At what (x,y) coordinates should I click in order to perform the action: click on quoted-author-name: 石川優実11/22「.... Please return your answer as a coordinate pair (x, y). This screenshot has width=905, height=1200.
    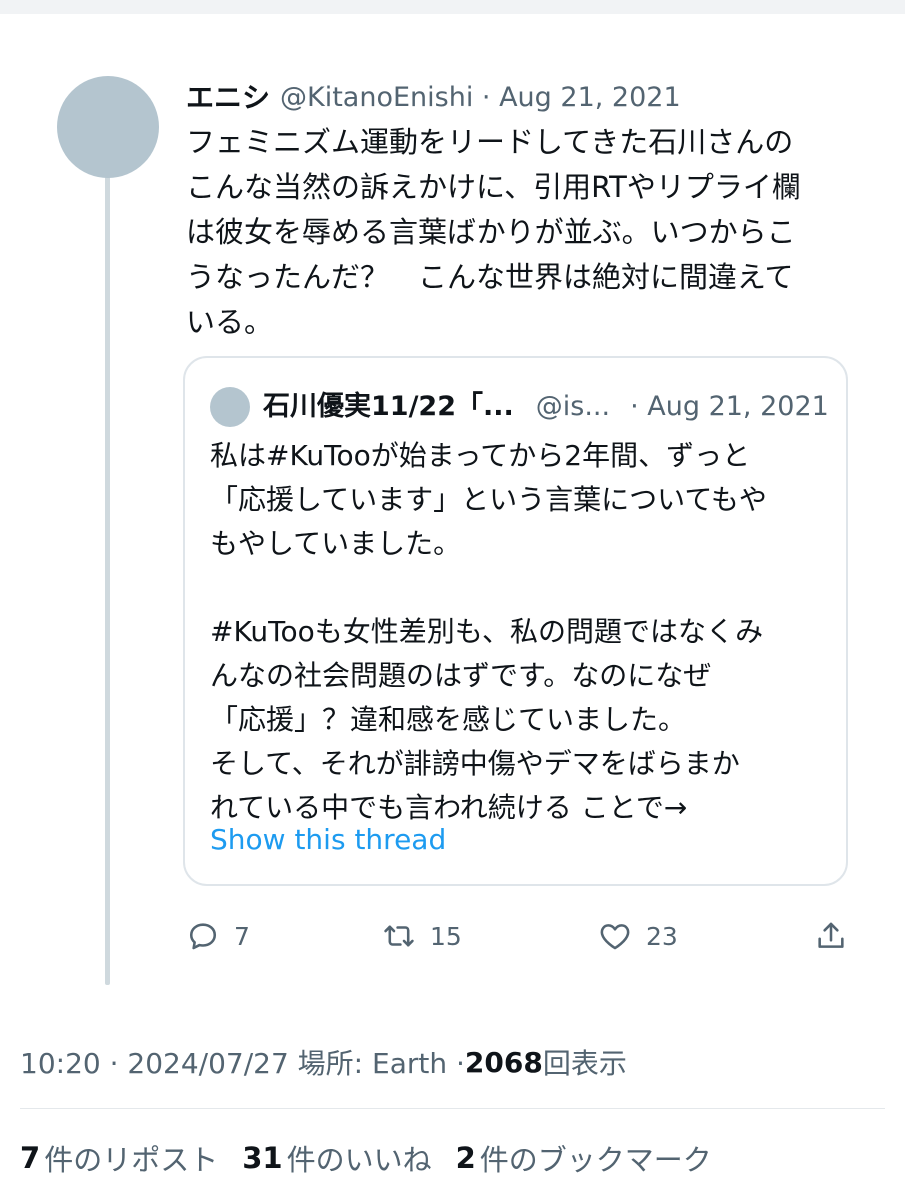
    Looking at the image, I should click on (388, 407).